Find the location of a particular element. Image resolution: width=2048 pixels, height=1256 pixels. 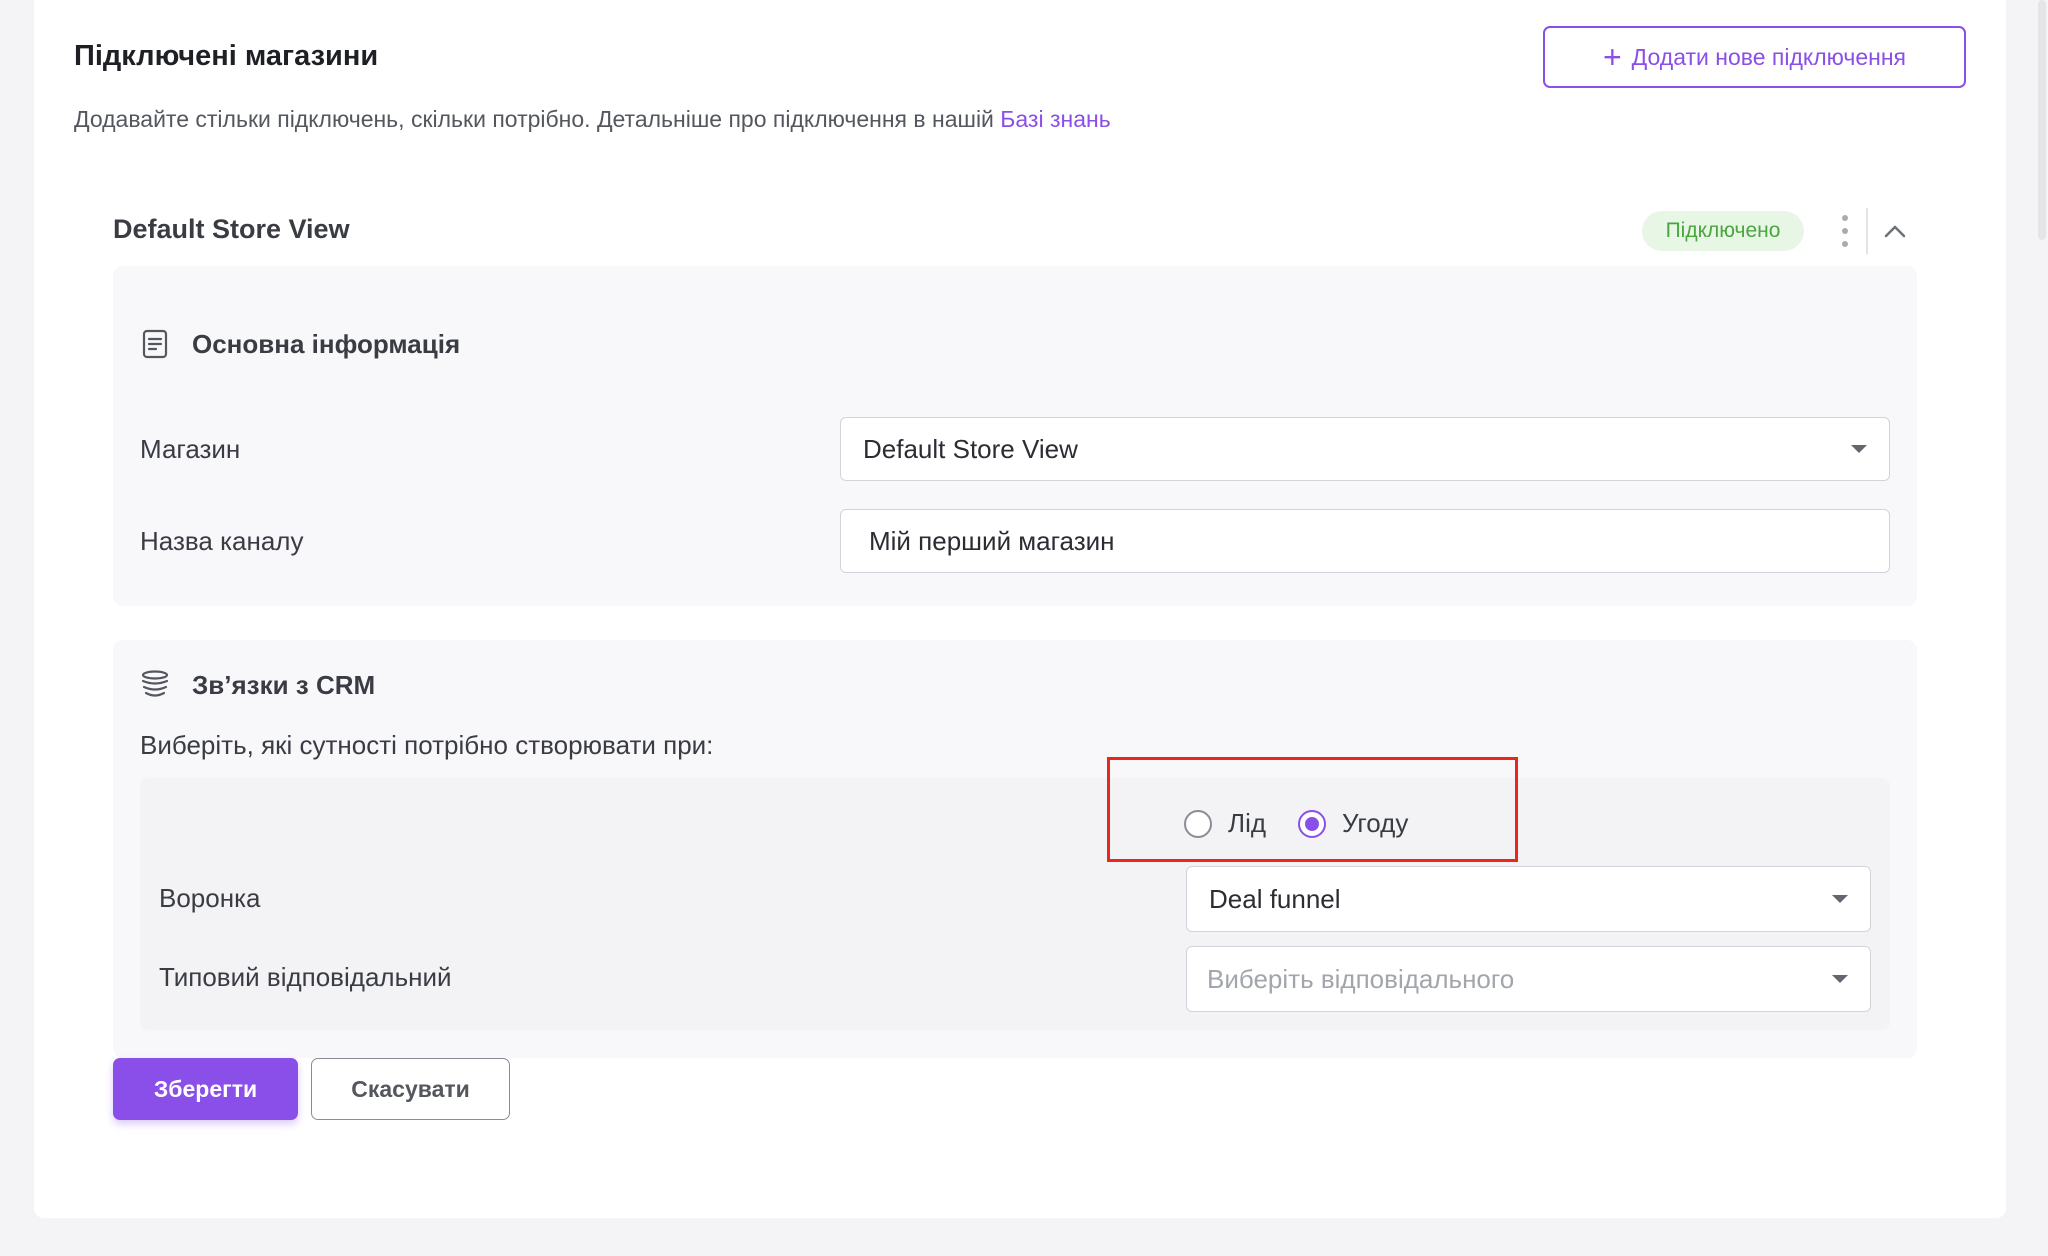

page-title: Підключені магазини is located at coordinates (226, 56).